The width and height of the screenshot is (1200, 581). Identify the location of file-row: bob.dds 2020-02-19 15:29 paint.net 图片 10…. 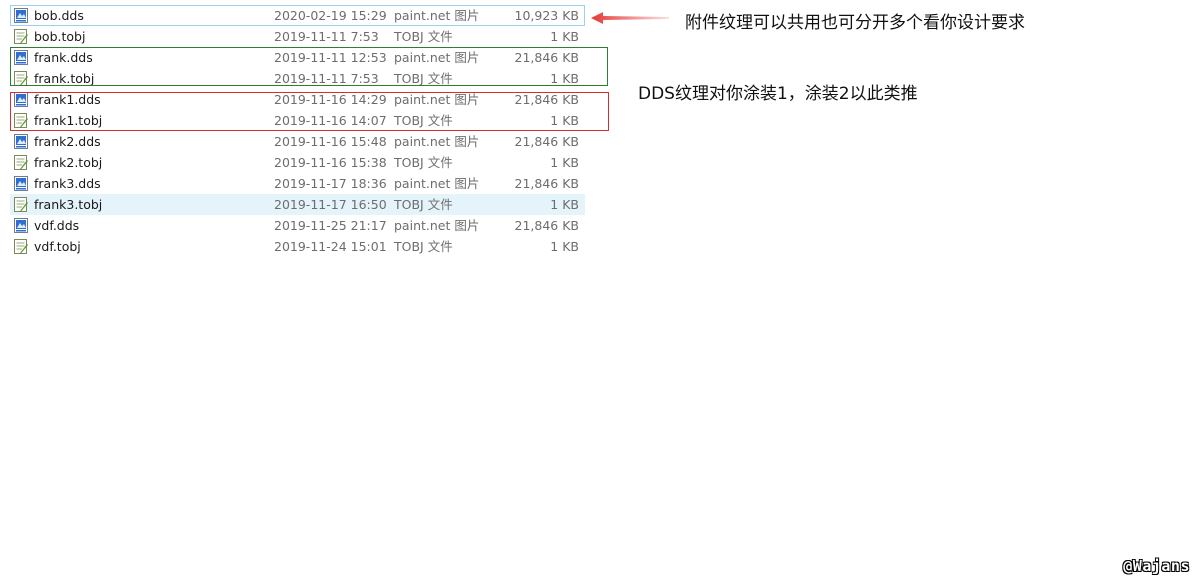
(297, 15).